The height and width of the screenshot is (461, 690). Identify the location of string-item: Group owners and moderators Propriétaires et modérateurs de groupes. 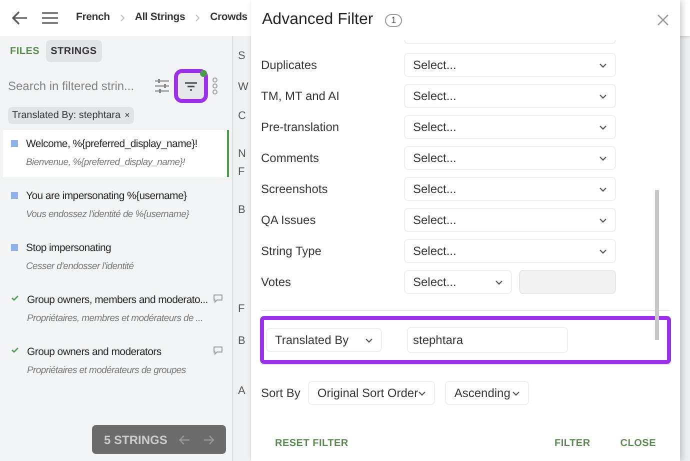
(116, 361).